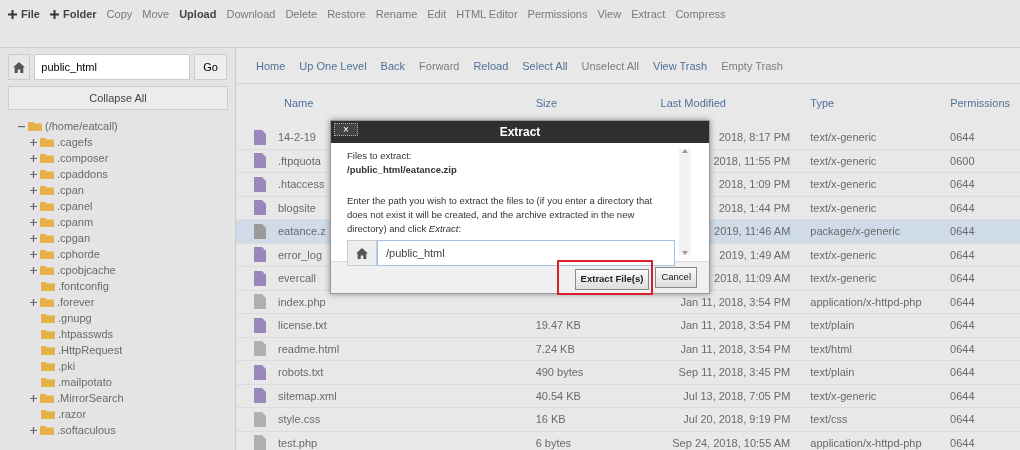 This screenshot has height=450, width=1020. Describe the element at coordinates (962, 160) in the screenshot. I see `permissions: 0600` at that location.